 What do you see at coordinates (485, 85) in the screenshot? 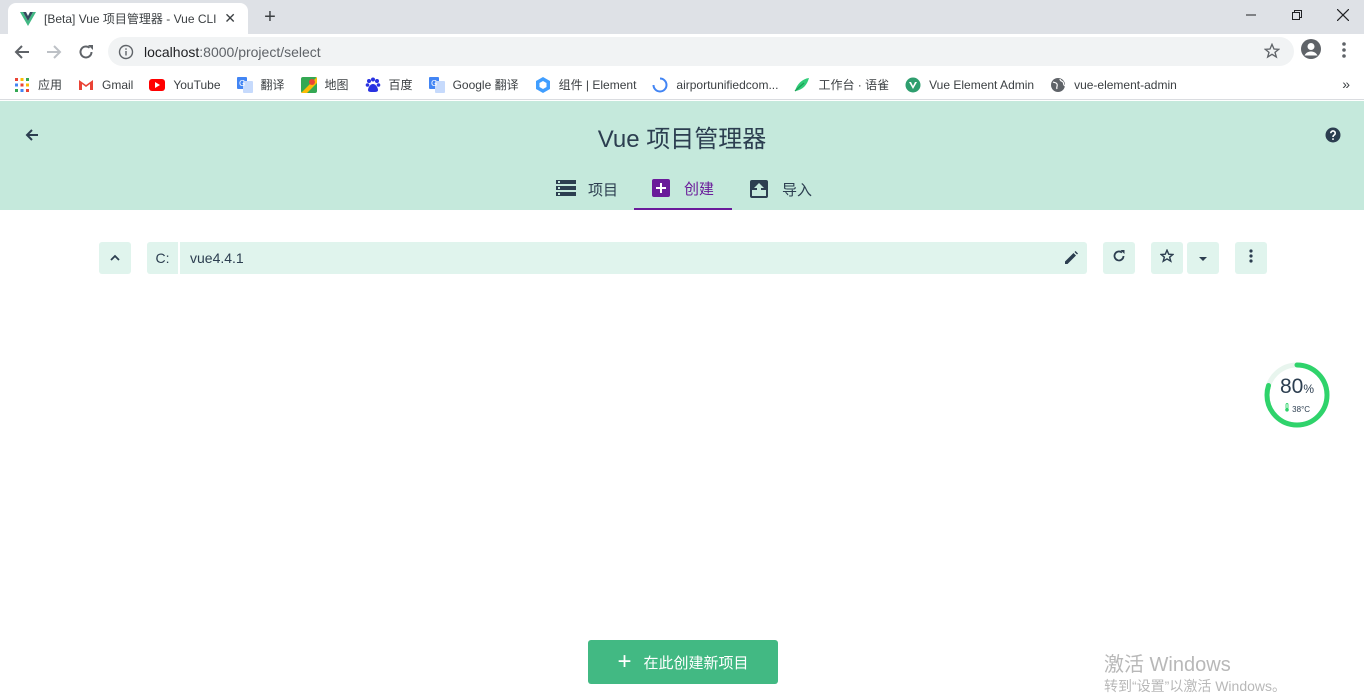
I see `bookmark-label: Google 翻译` at bounding box center [485, 85].